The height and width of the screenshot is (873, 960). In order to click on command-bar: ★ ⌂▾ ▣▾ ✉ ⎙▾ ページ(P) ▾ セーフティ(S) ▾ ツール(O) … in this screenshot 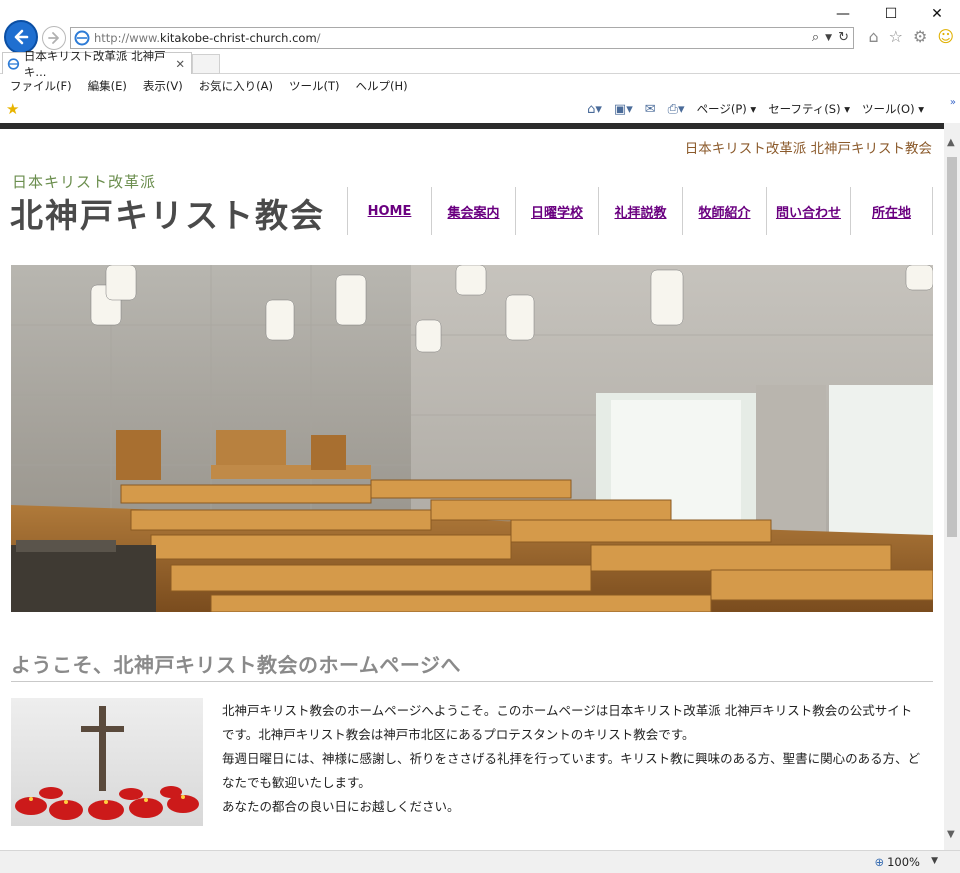, I will do `click(480, 110)`.